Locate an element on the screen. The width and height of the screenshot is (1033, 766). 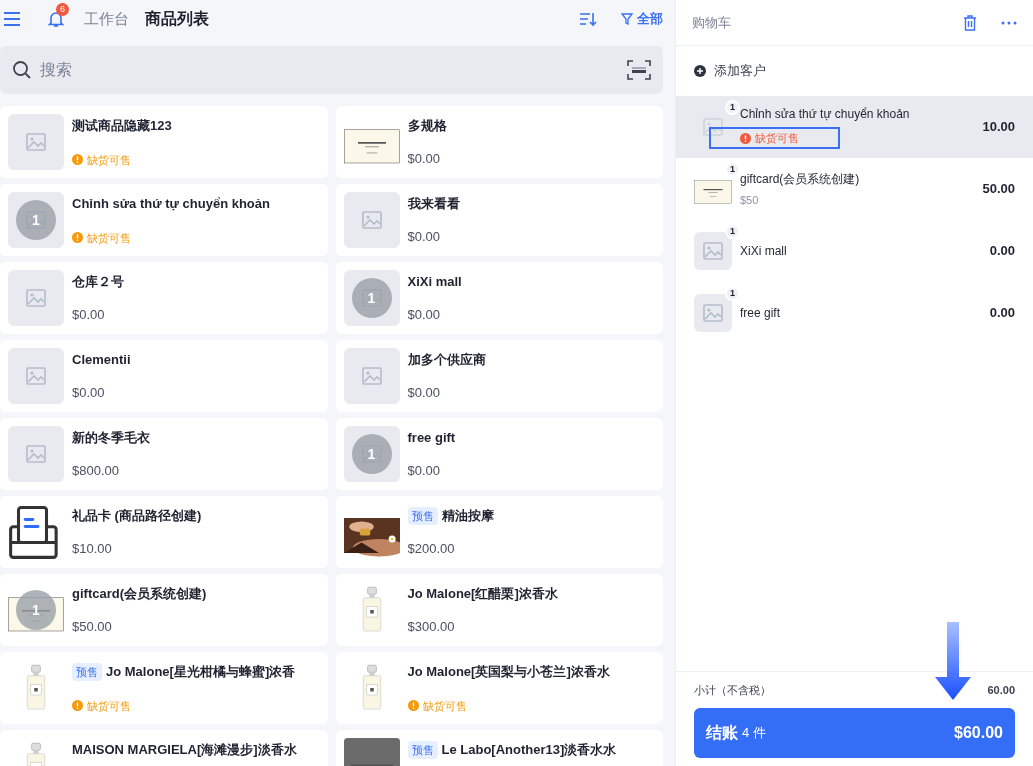
product-name: 精油按摩 is located at coordinates (467, 516).